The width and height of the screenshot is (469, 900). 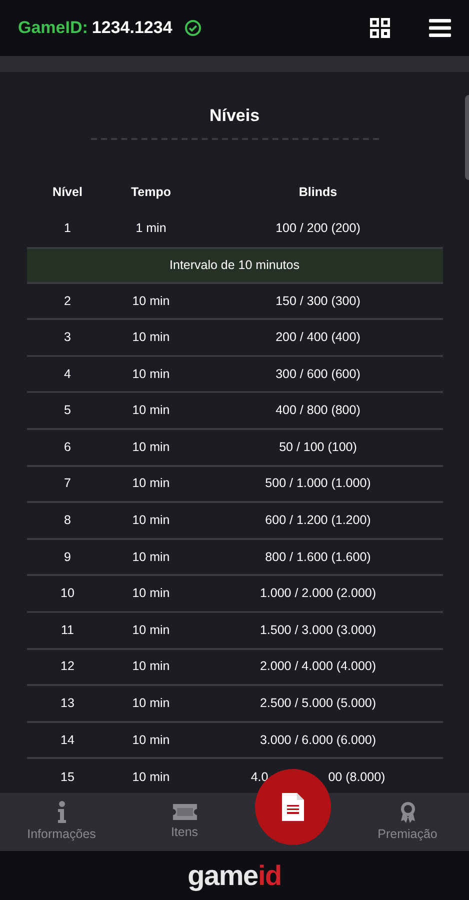 What do you see at coordinates (440, 28) in the screenshot?
I see `menu-icon` at bounding box center [440, 28].